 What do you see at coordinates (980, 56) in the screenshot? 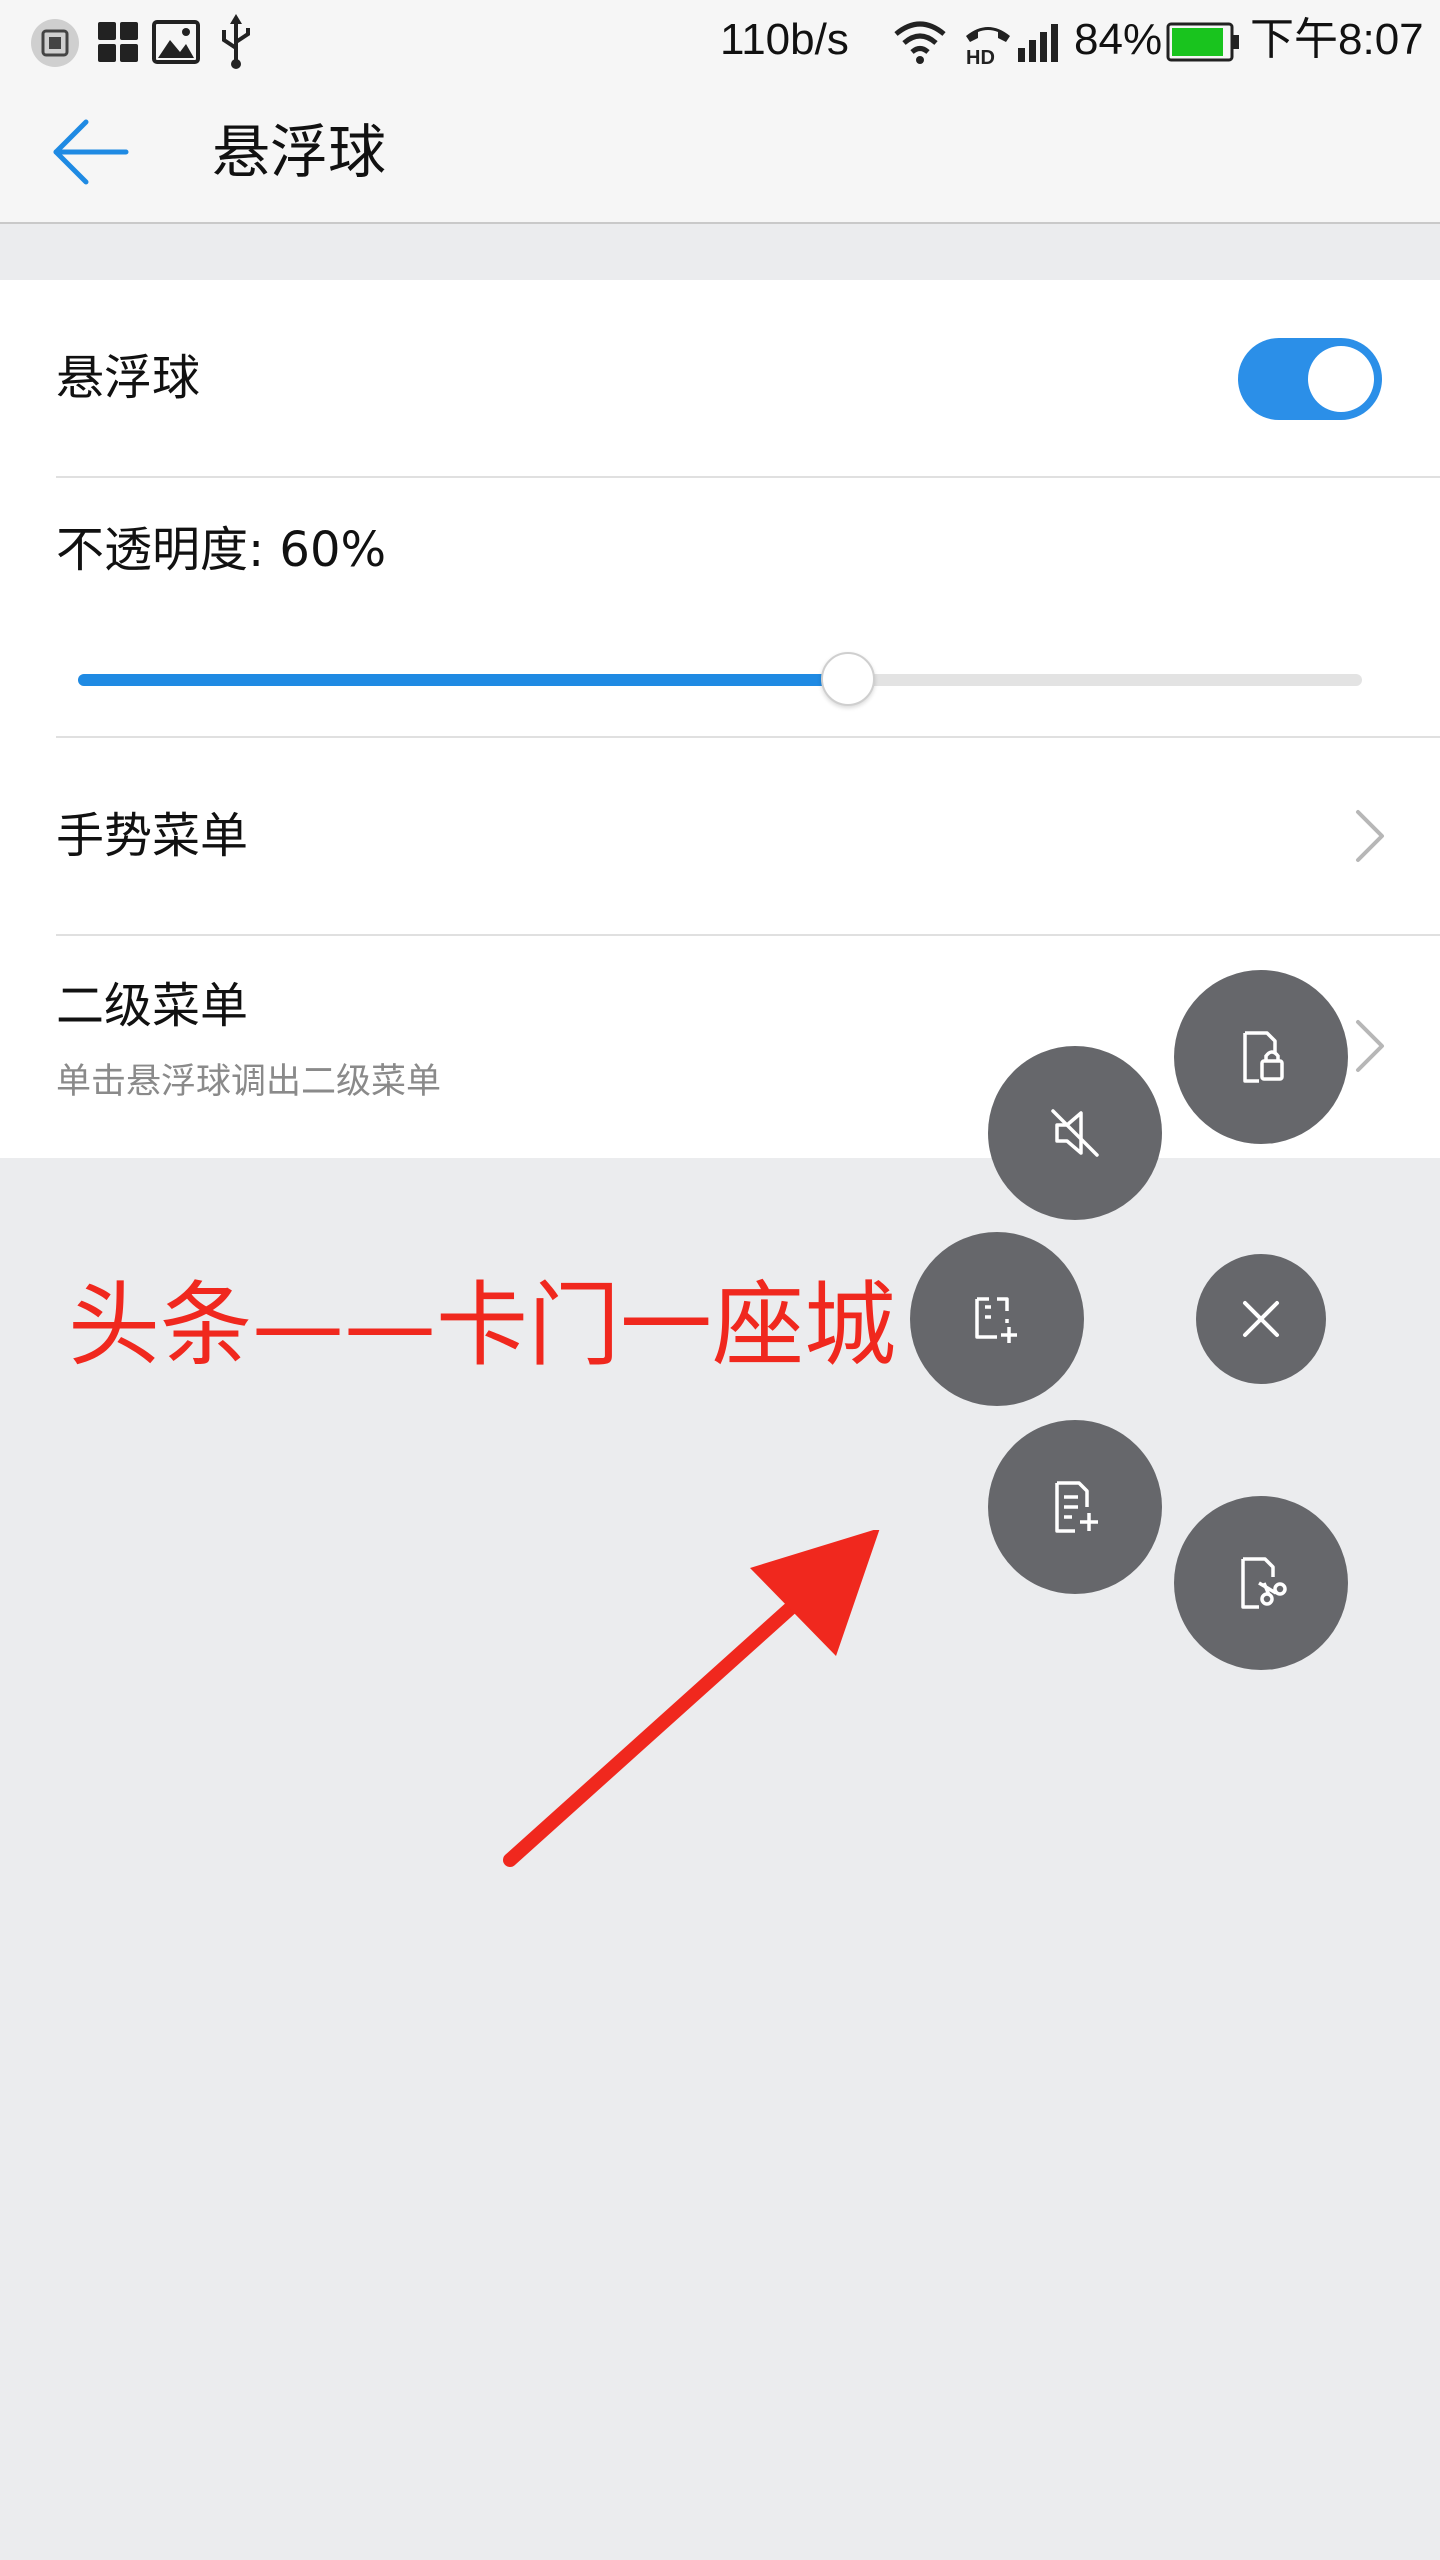
I see `svg-text: HD` at bounding box center [980, 56].